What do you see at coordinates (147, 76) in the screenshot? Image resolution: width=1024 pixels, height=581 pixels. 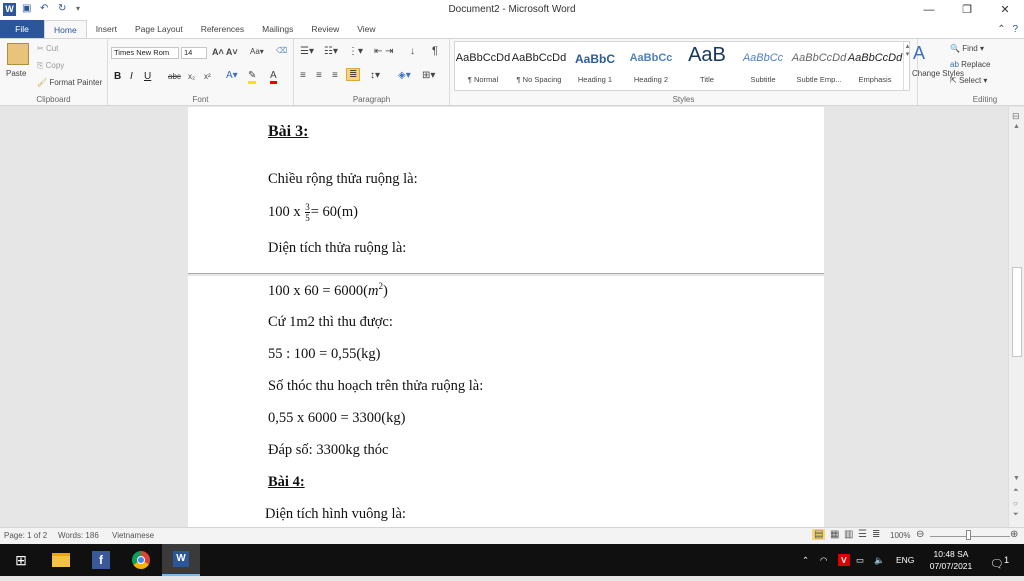 I see `underline-button: U` at bounding box center [147, 76].